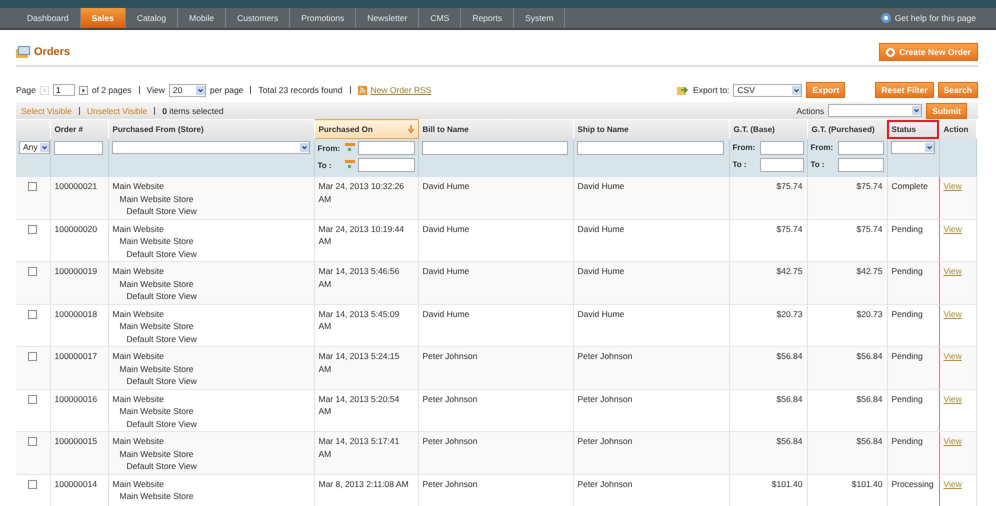  What do you see at coordinates (361, 235) in the screenshot?
I see `table-cell: Mar 24, 2013 10:19:44 AM` at bounding box center [361, 235].